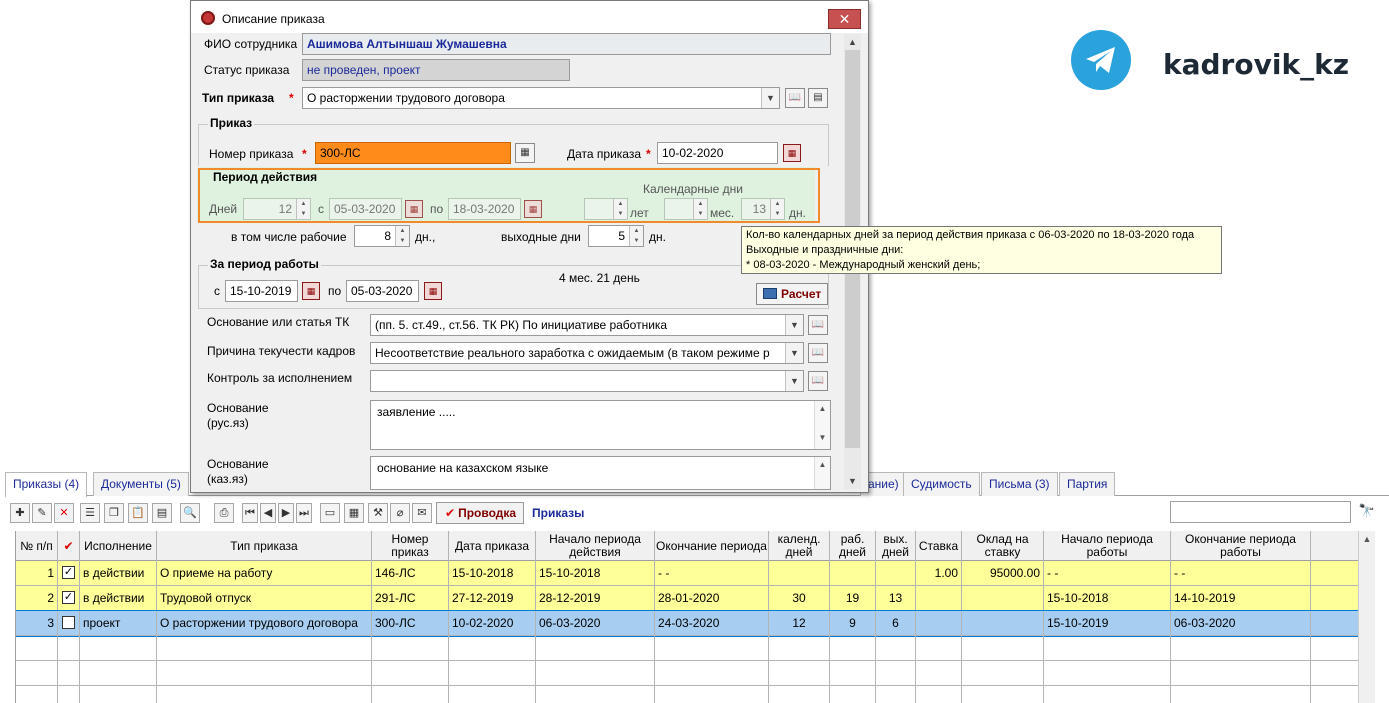 The width and height of the screenshot is (1389, 703). What do you see at coordinates (600, 425) in the screenshot?
I see `basis-ru-textarea: заявление ..... ▲ ▼` at bounding box center [600, 425].